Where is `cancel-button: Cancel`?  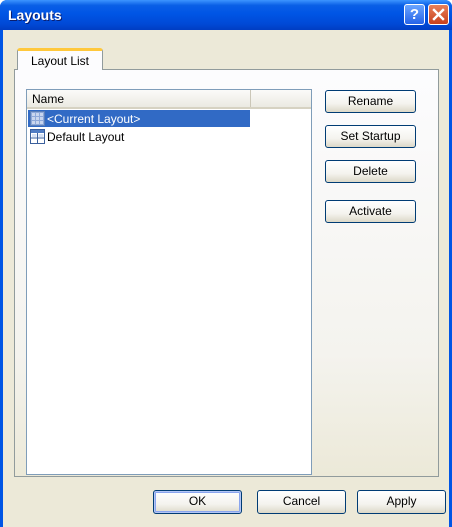
cancel-button: Cancel is located at coordinates (301, 502).